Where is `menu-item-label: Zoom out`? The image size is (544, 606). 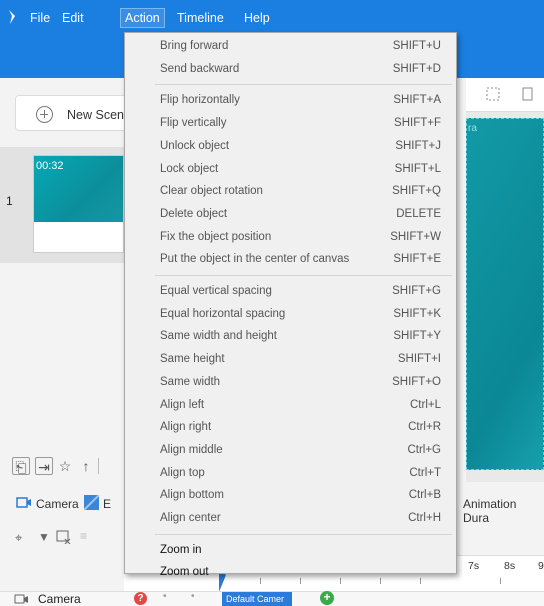 menu-item-label: Zoom out is located at coordinates (184, 572).